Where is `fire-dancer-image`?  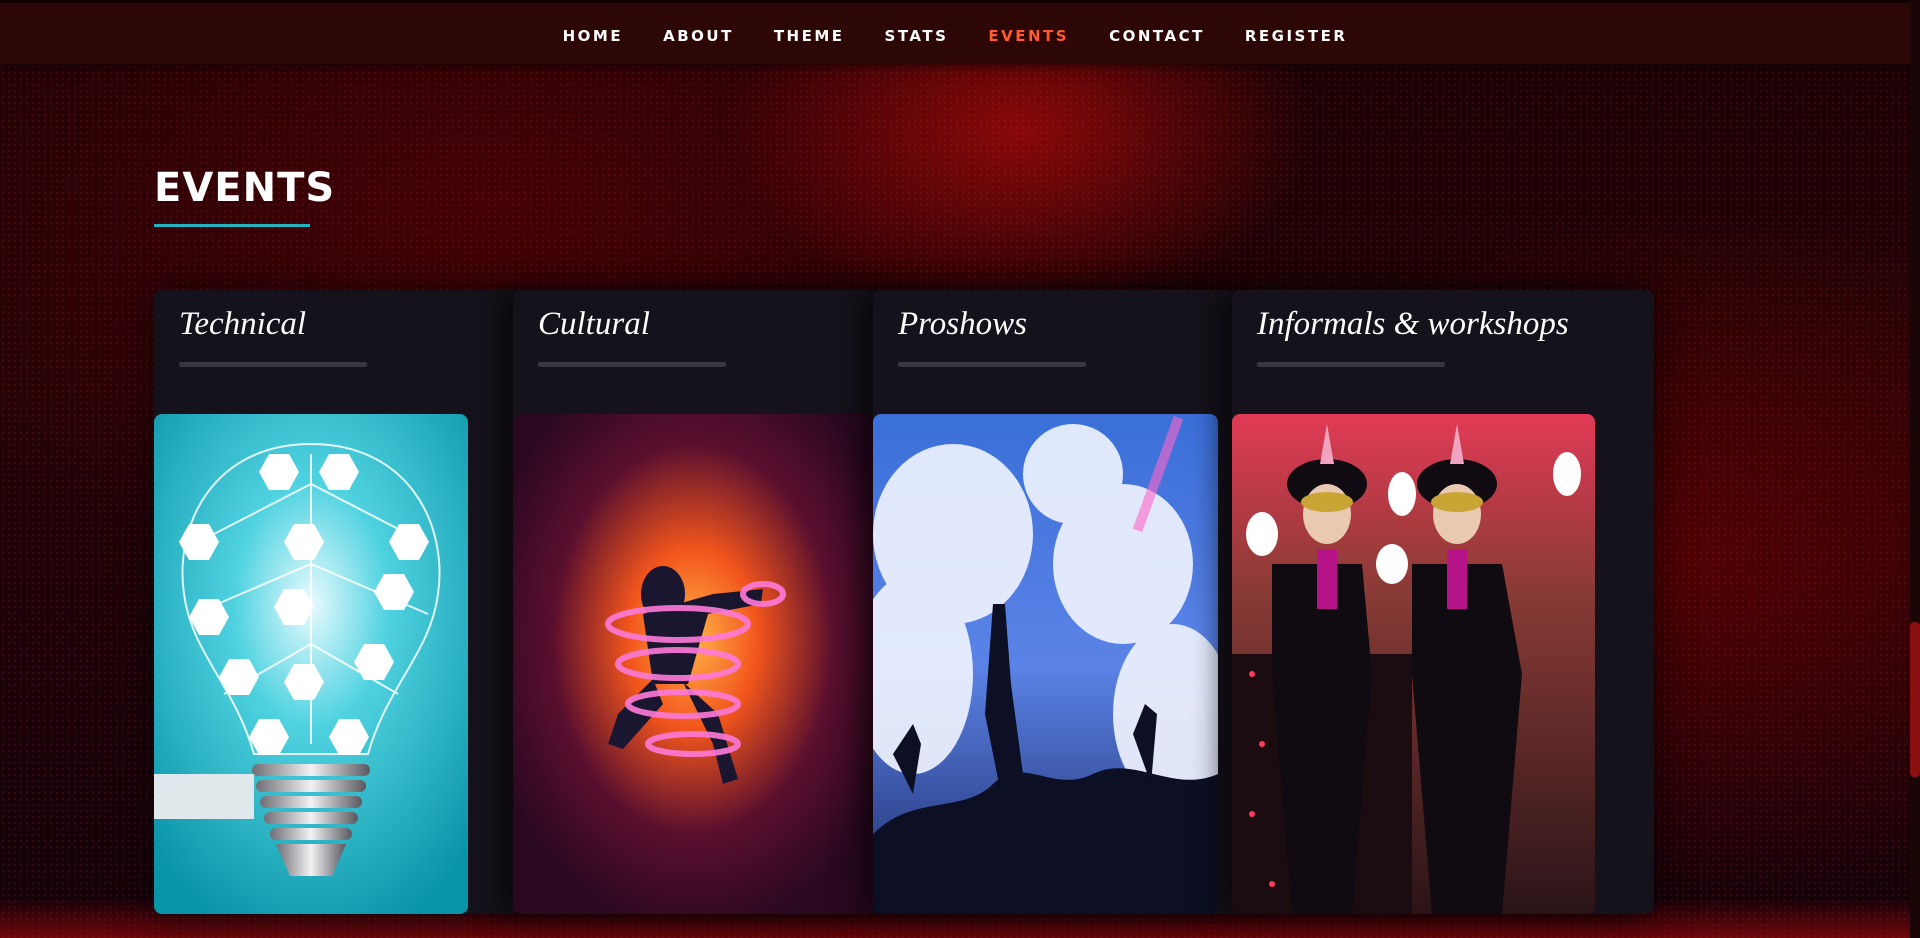
fire-dancer-image is located at coordinates (693, 664).